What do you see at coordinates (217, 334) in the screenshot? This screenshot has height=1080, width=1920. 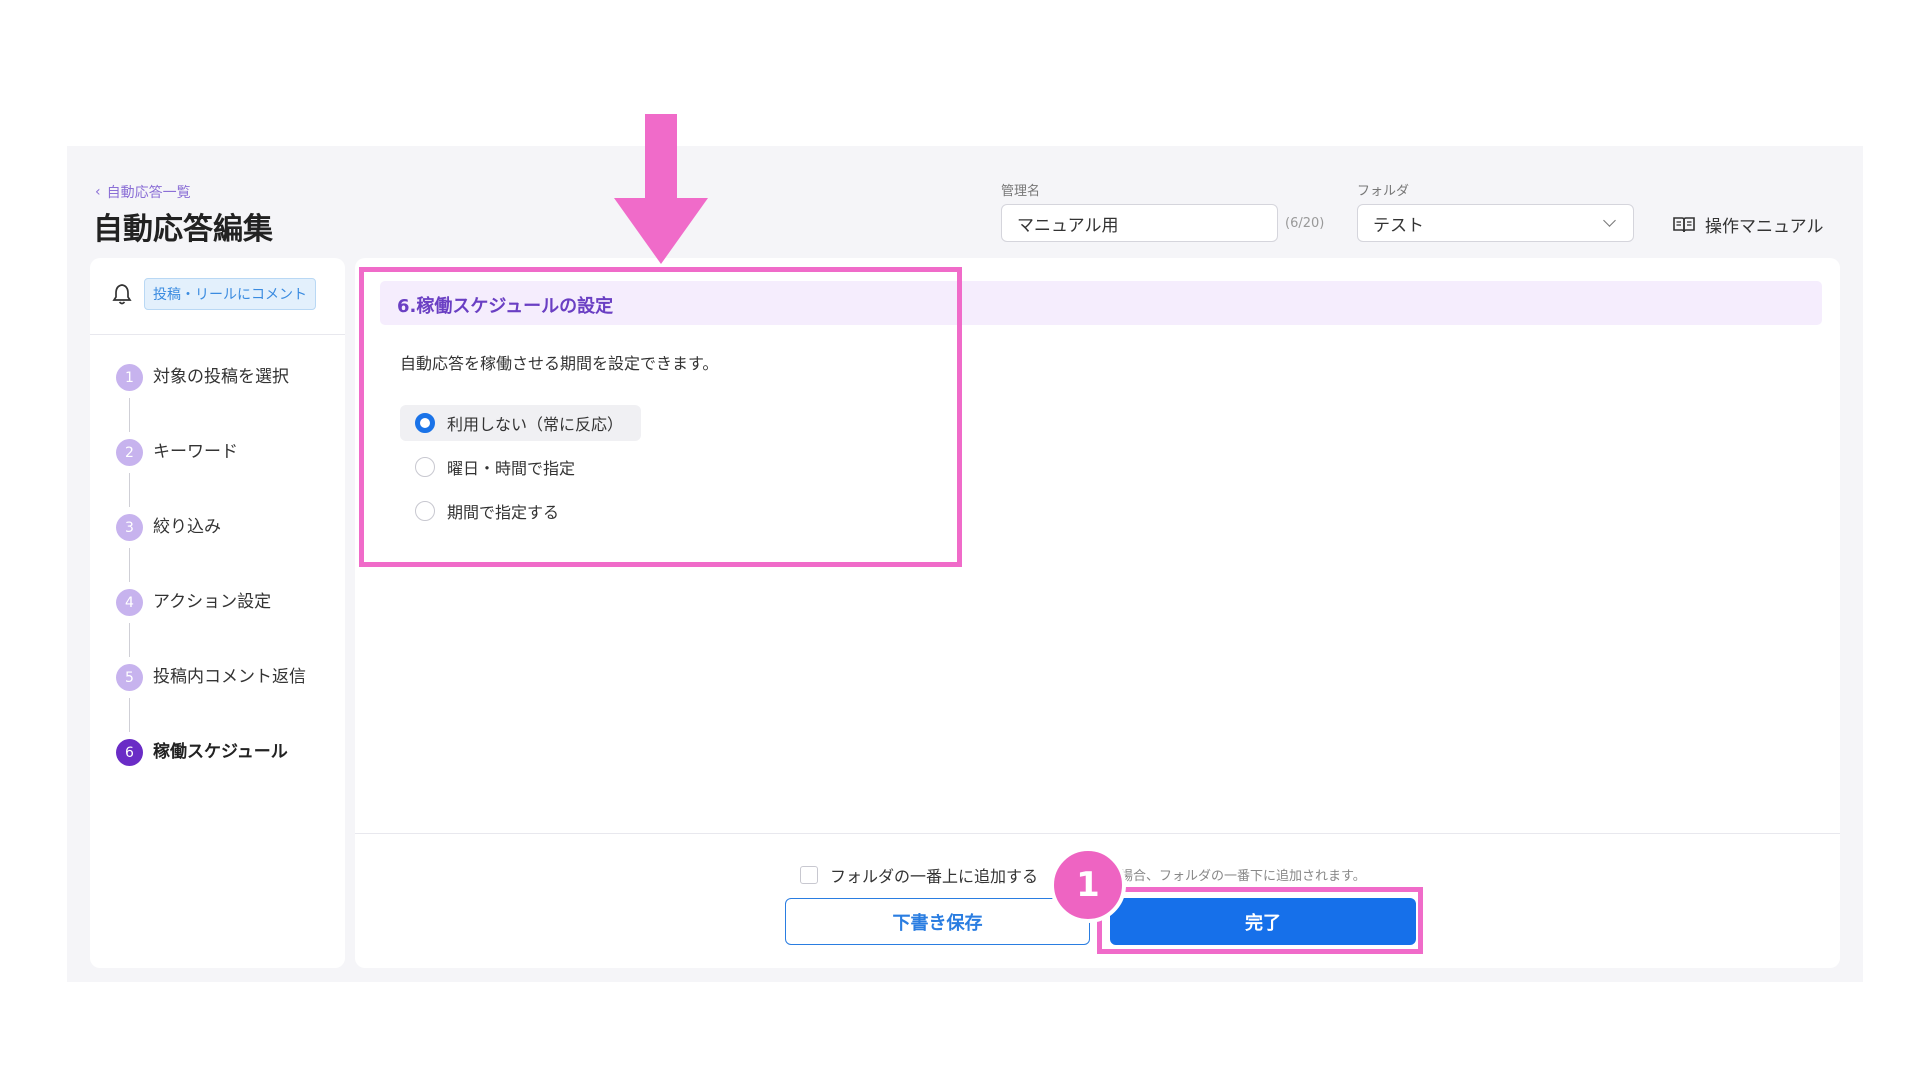 I see `sidebar-divider` at bounding box center [217, 334].